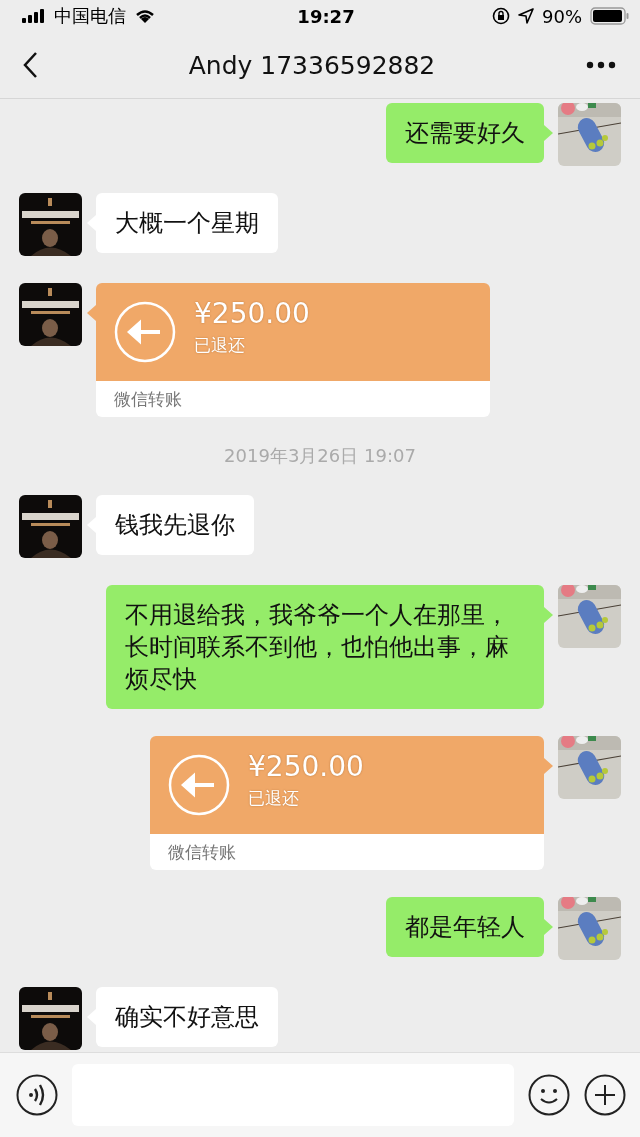  Describe the element at coordinates (549, 1095) in the screenshot. I see `smiley-icon` at that location.